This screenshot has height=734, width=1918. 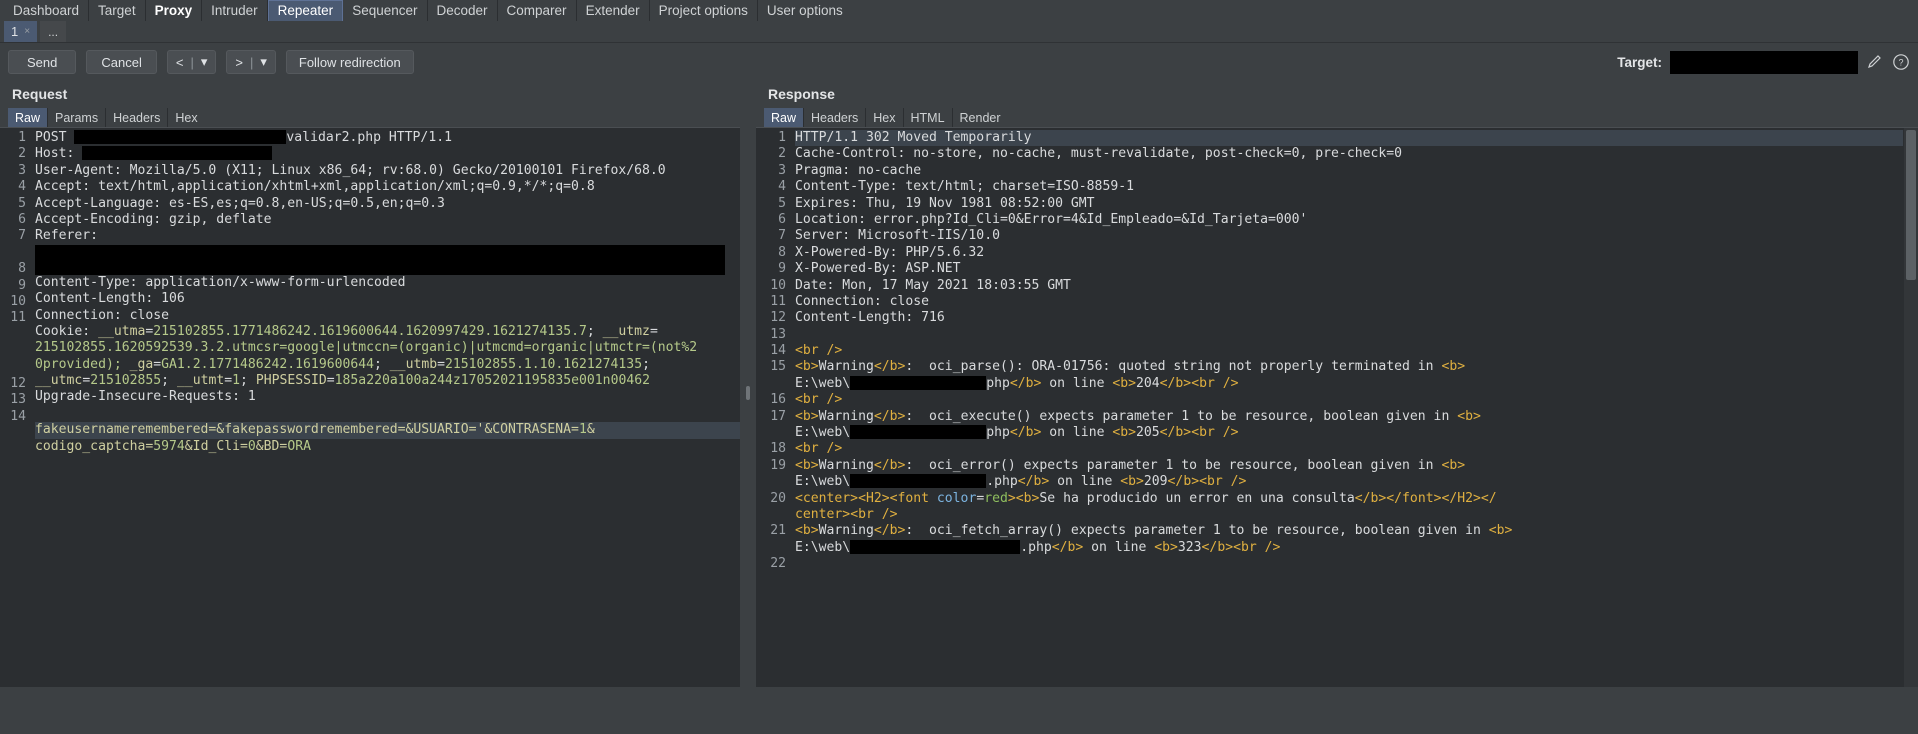 I want to click on response-tab-headers: Headers, so click(x=835, y=117).